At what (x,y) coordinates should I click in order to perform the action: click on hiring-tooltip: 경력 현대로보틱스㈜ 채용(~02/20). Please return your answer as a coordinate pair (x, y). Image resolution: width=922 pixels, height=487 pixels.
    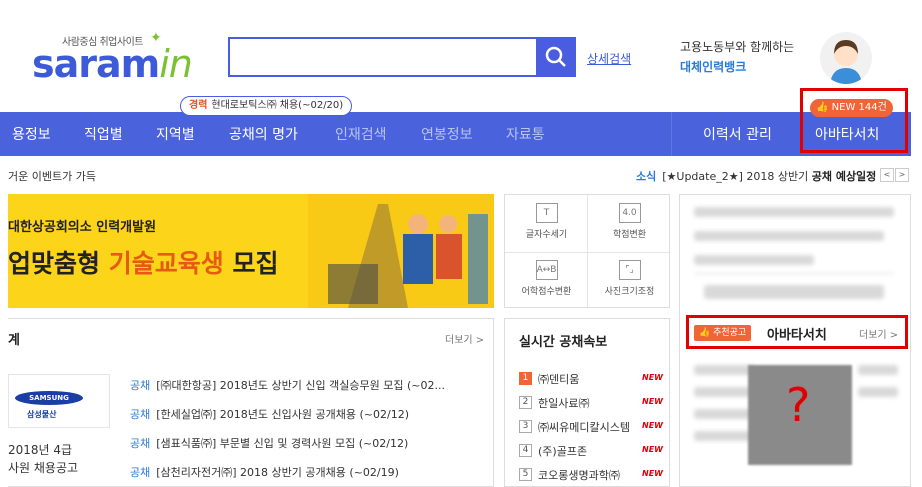
    Looking at the image, I should click on (266, 106).